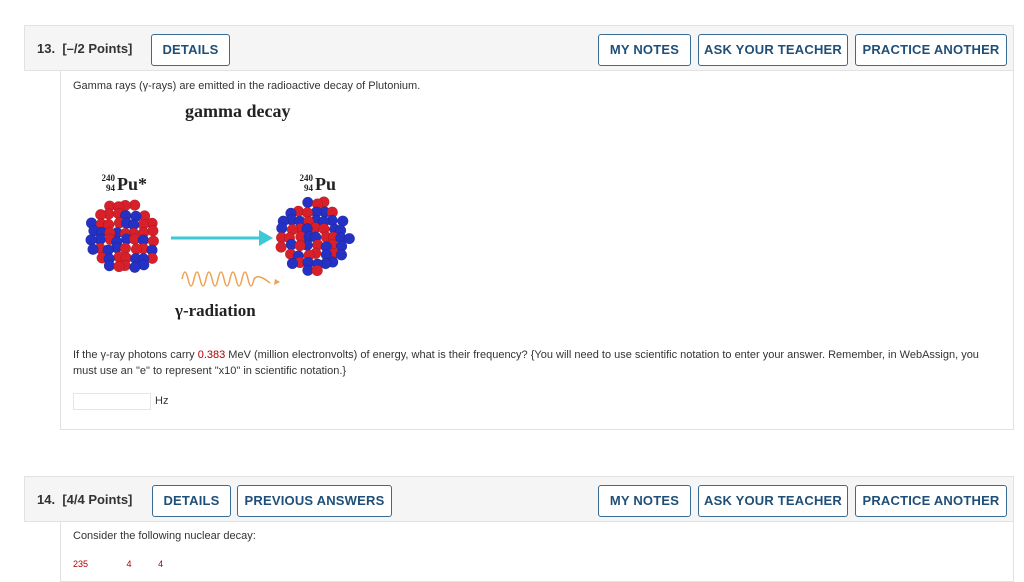 This screenshot has height=582, width=1024. What do you see at coordinates (238, 111) in the screenshot?
I see `figure-title: gamma decay` at bounding box center [238, 111].